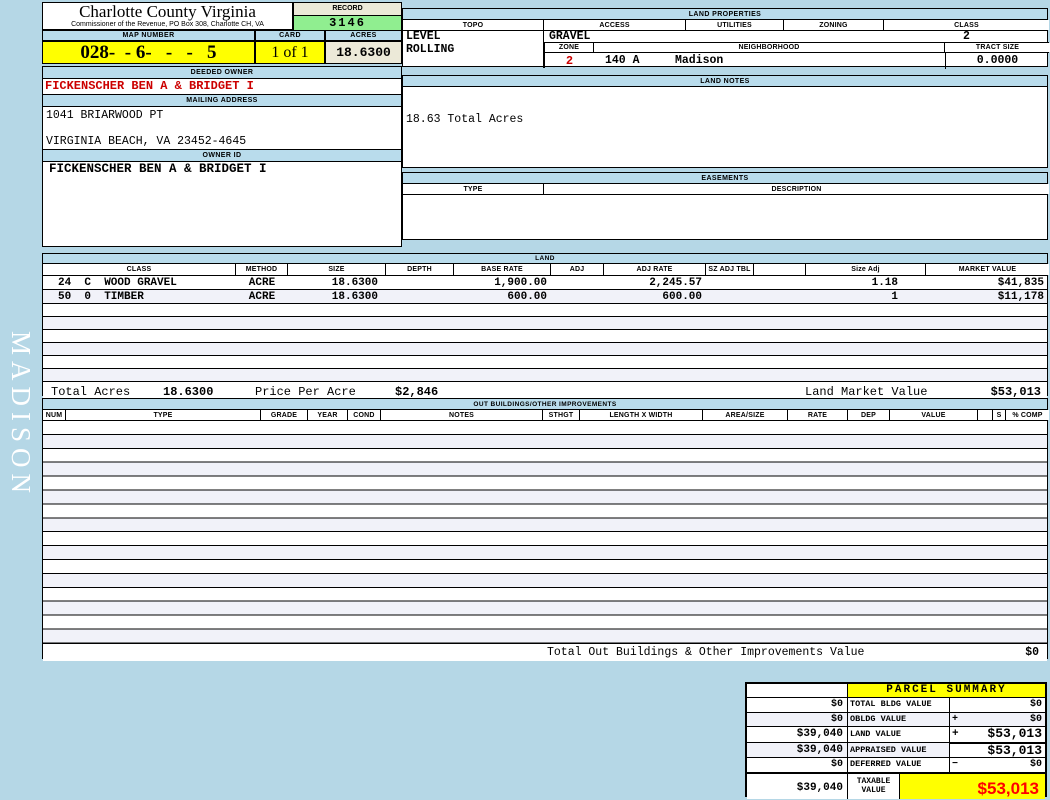 This screenshot has height=800, width=1050. Describe the element at coordinates (769, 47) in the screenshot. I see `neighborhood-label: NEIGHBORHOOD` at that location.